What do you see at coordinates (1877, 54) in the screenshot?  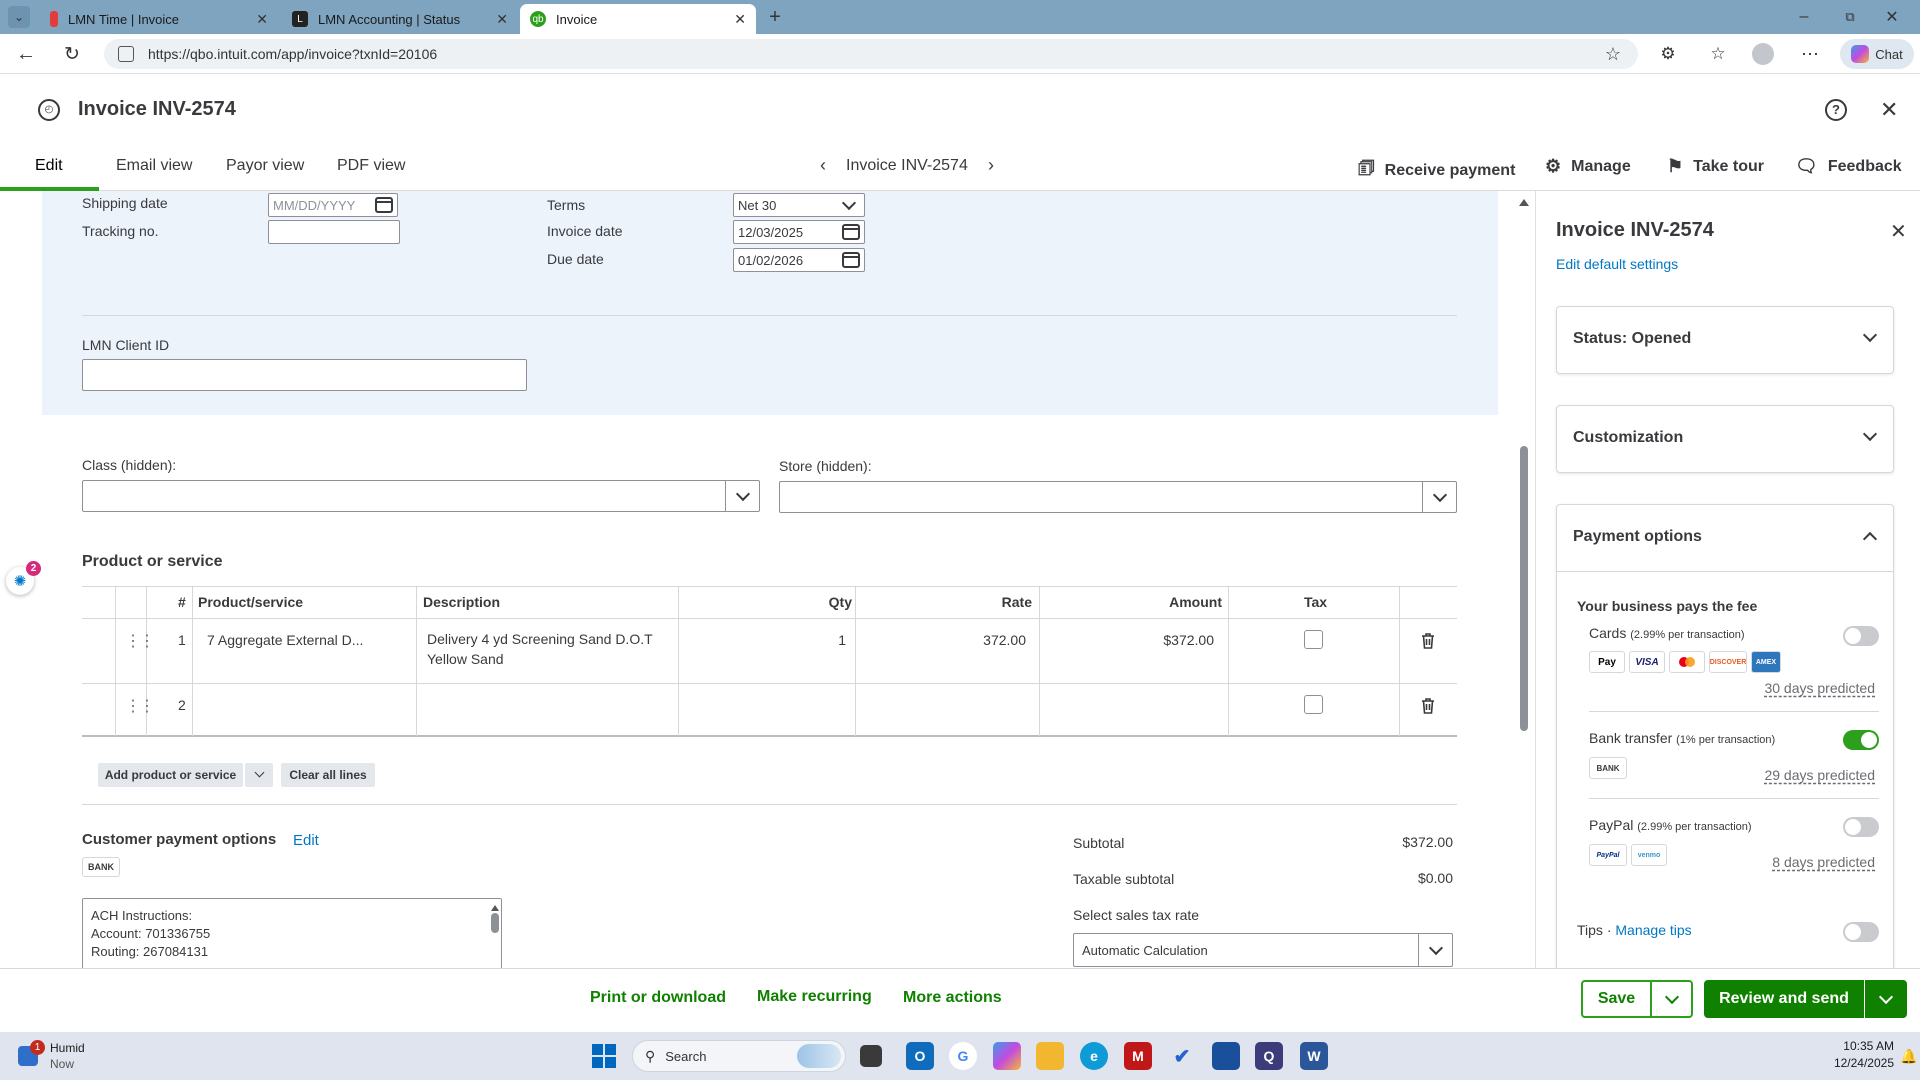 I see `copilot-chat-button: Chat` at bounding box center [1877, 54].